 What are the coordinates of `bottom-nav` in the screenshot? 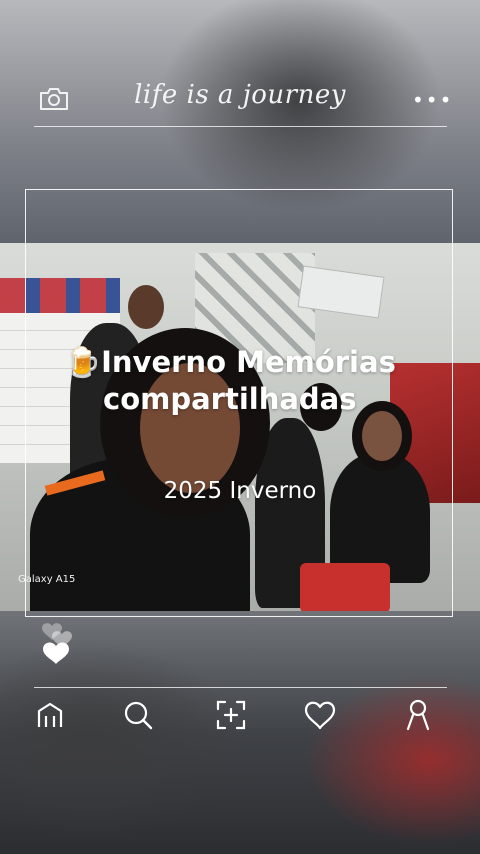 It's located at (240, 719).